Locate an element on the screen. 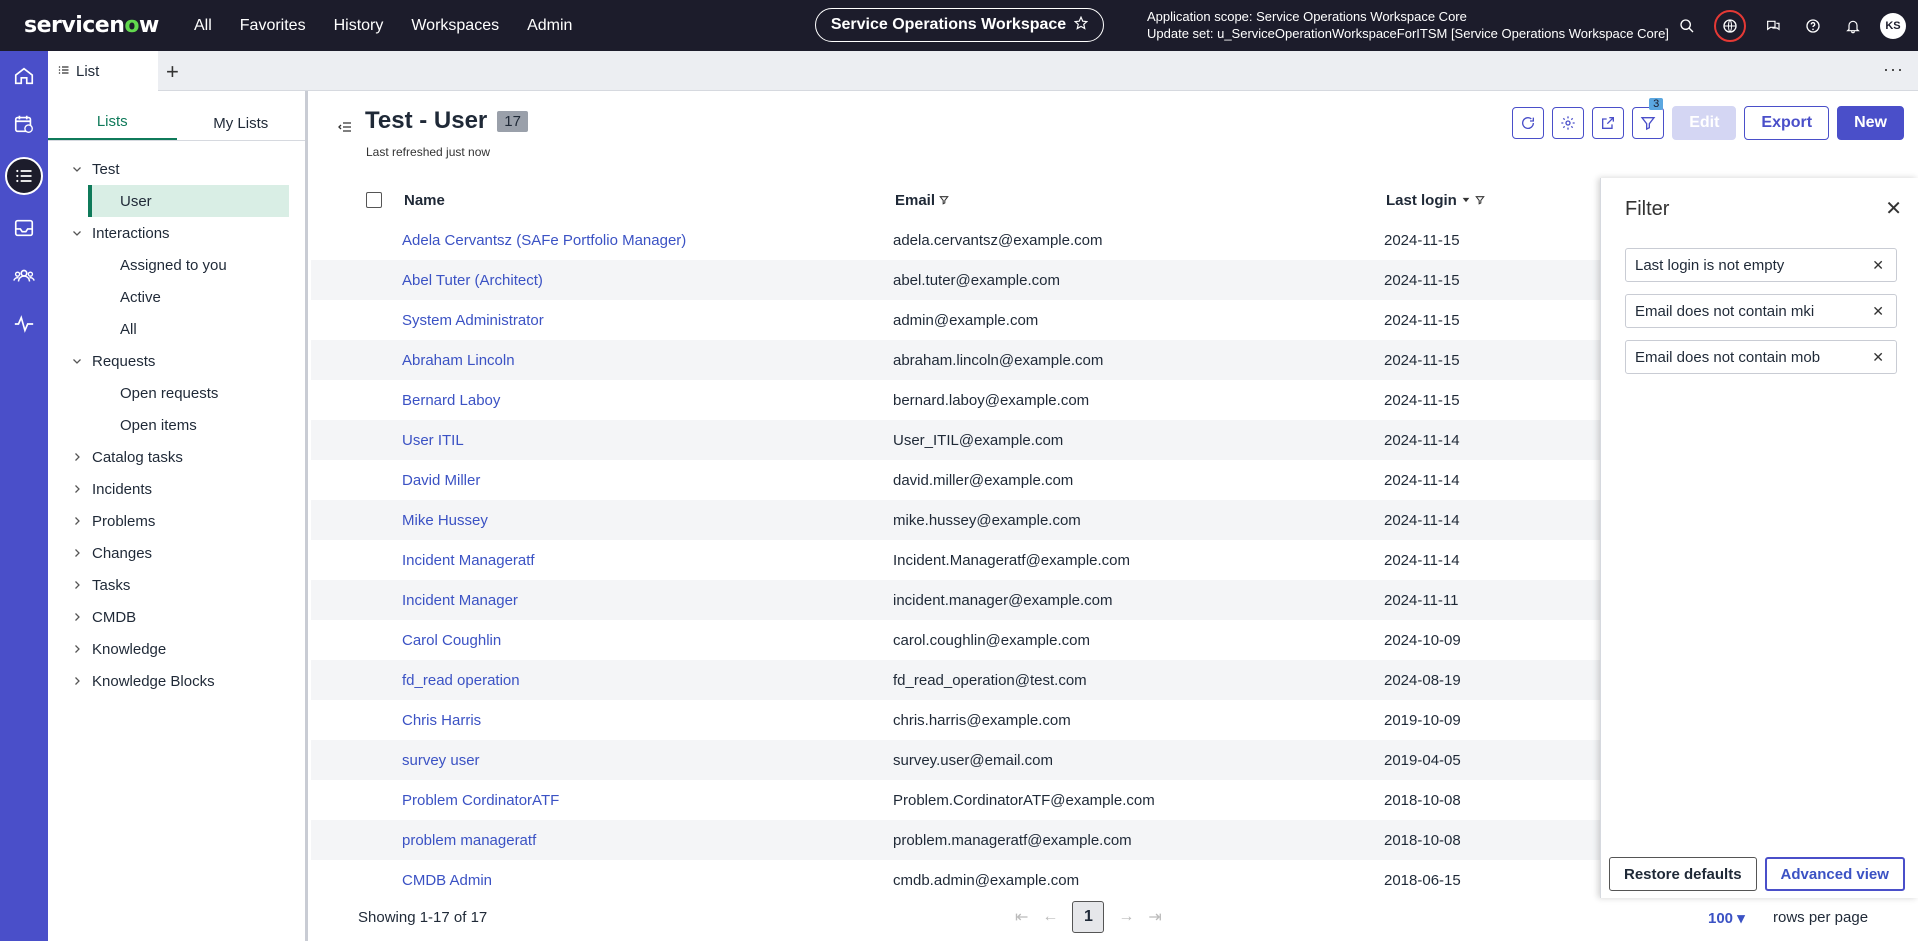  user-name-link: CMDB Admin is located at coordinates (447, 880).